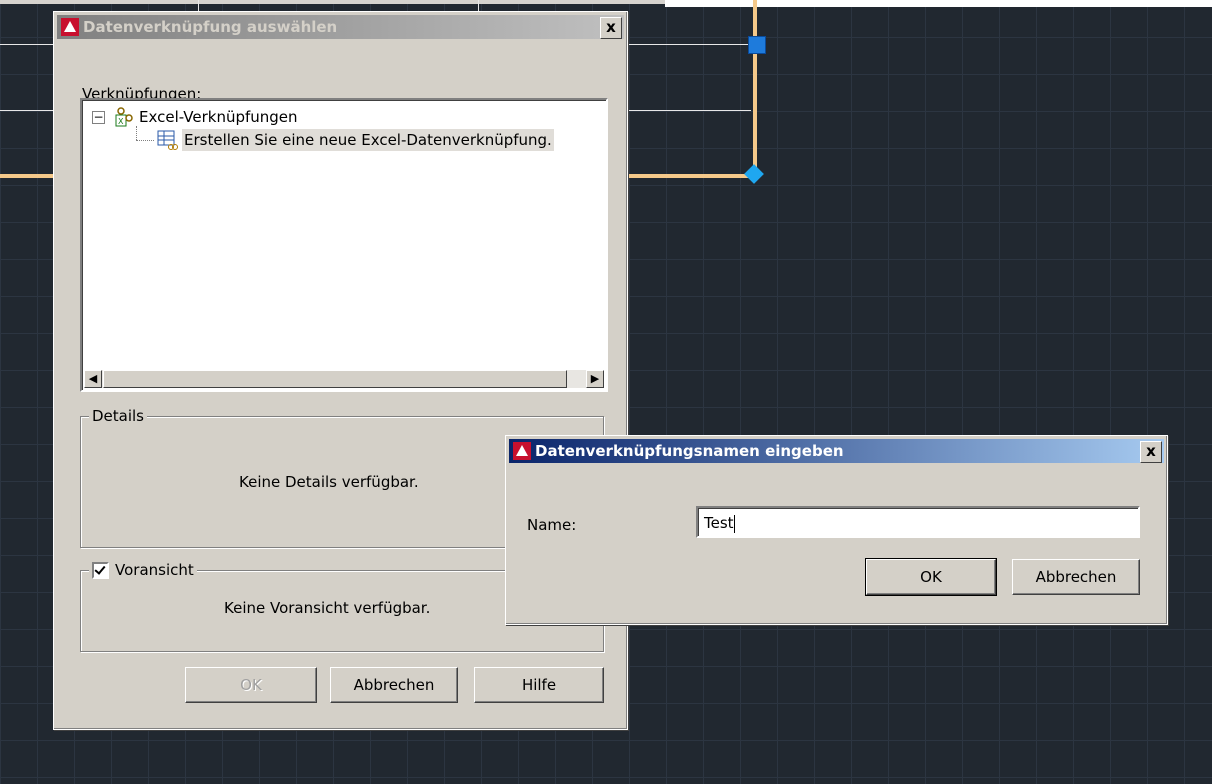 The image size is (1212, 784). I want to click on cad-panel-edge, so click(938, 3).